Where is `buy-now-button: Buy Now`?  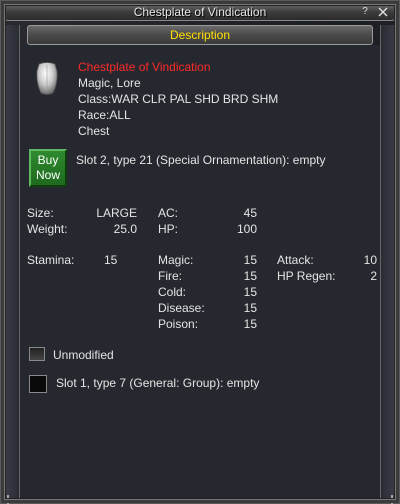
buy-now-button: Buy Now is located at coordinates (48, 168).